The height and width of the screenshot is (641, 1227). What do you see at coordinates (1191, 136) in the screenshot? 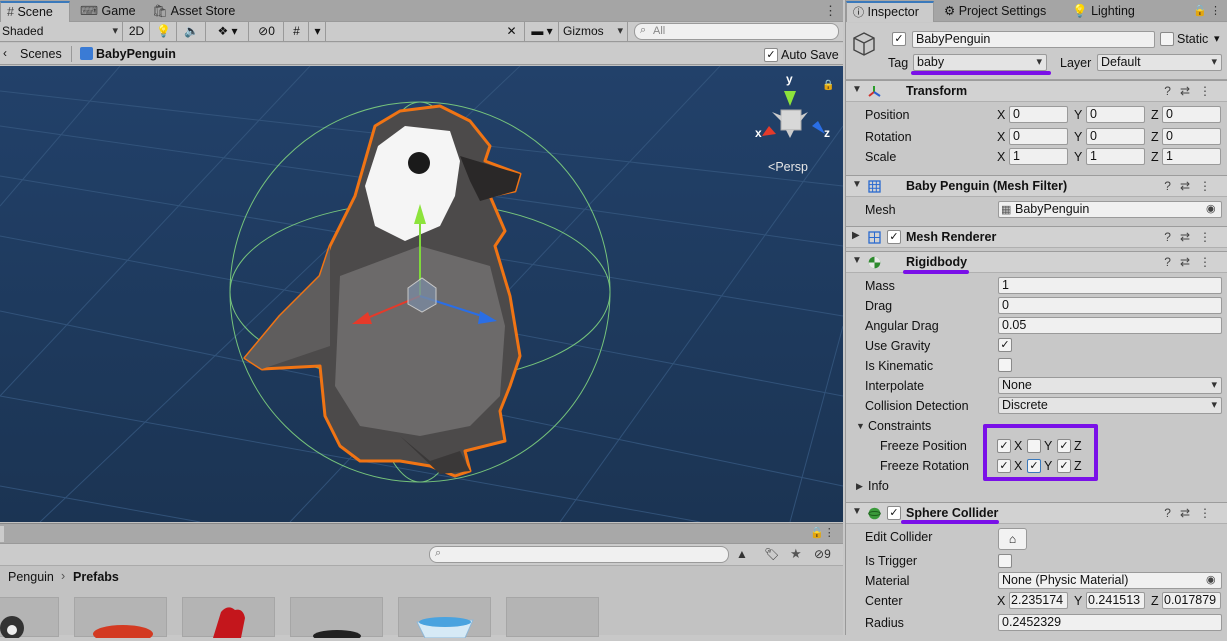
I see `rotation-z-field: 0` at bounding box center [1191, 136].